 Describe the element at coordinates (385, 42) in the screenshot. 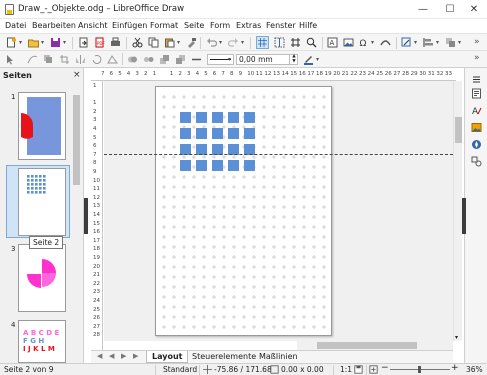

I see `fontwork-icon` at that location.